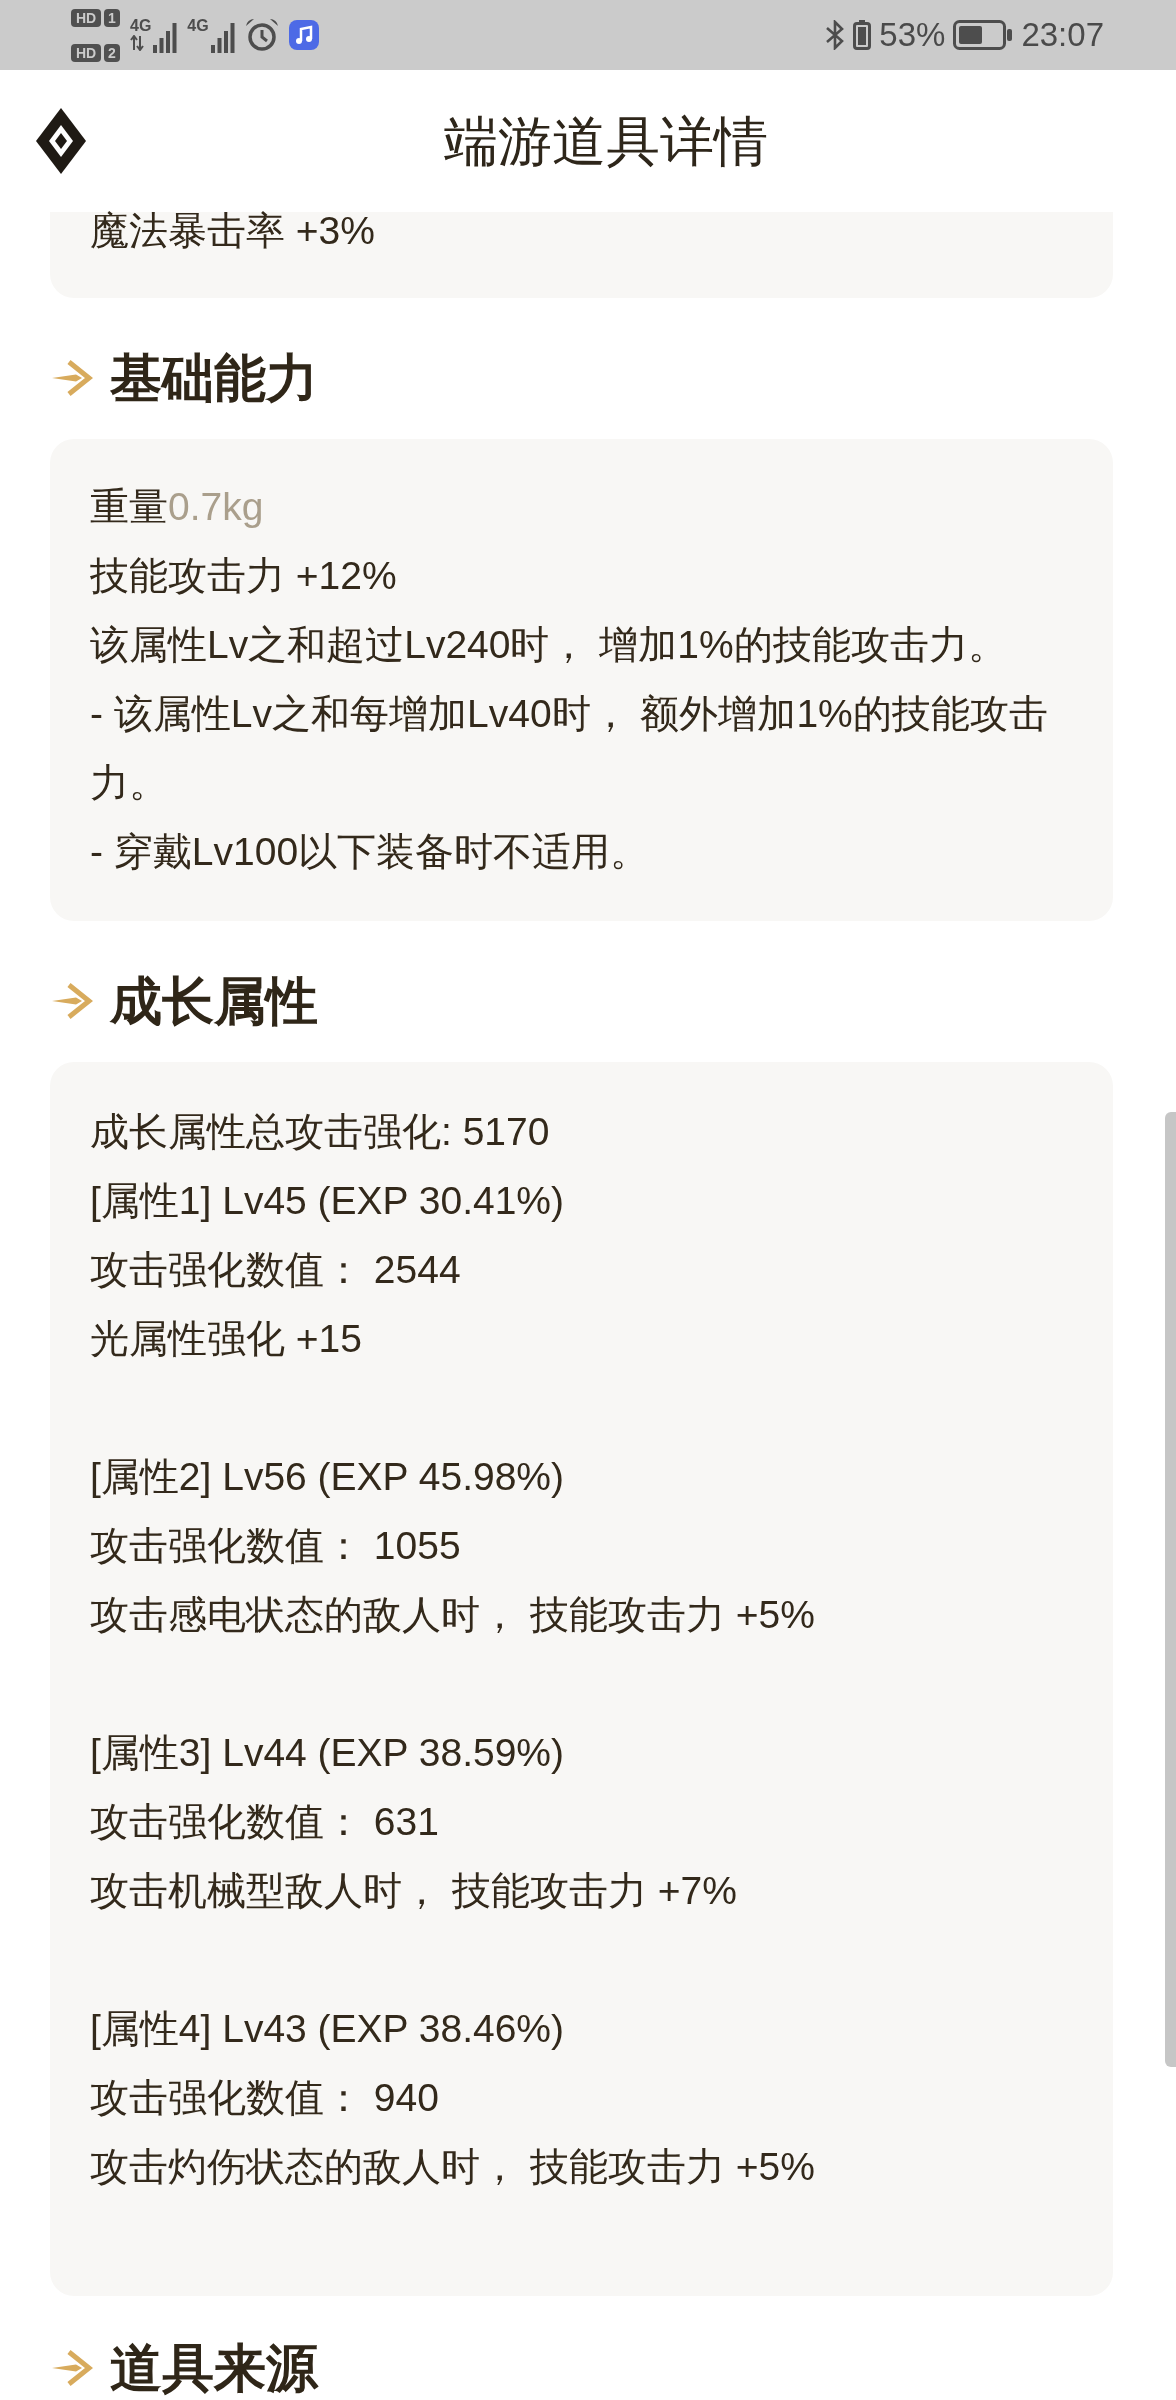 The image size is (1176, 2400). Describe the element at coordinates (983, 35) in the screenshot. I see `battery-icon` at that location.